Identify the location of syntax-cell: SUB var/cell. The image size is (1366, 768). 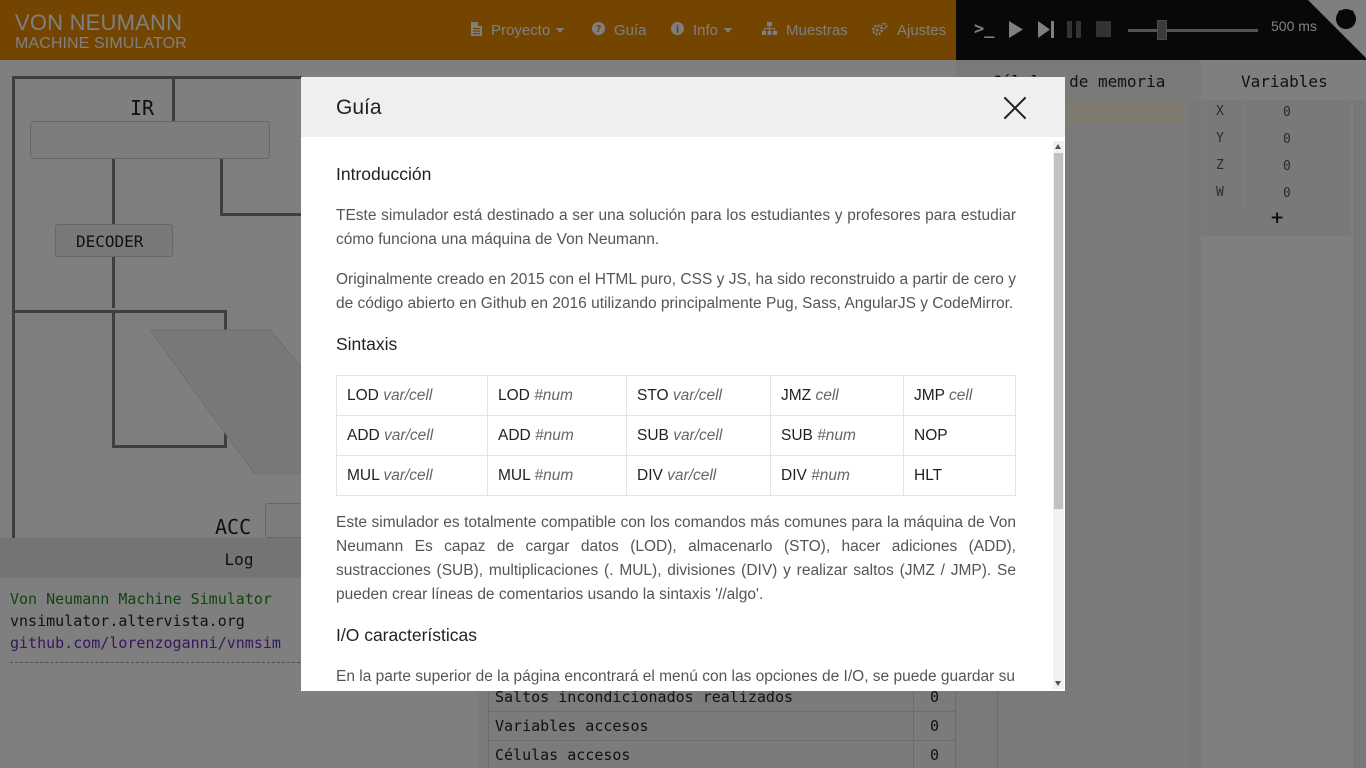
(698, 435).